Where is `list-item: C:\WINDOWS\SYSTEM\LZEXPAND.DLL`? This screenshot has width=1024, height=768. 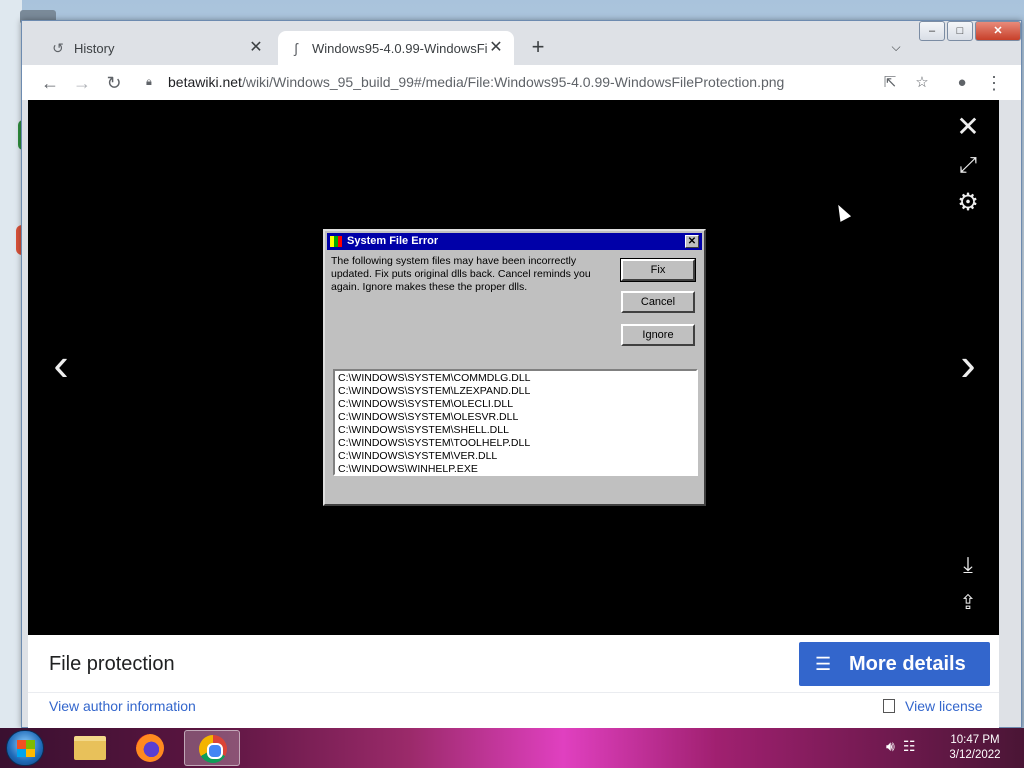
list-item: C:\WINDOWS\SYSTEM\LZEXPAND.DLL is located at coordinates (434, 391).